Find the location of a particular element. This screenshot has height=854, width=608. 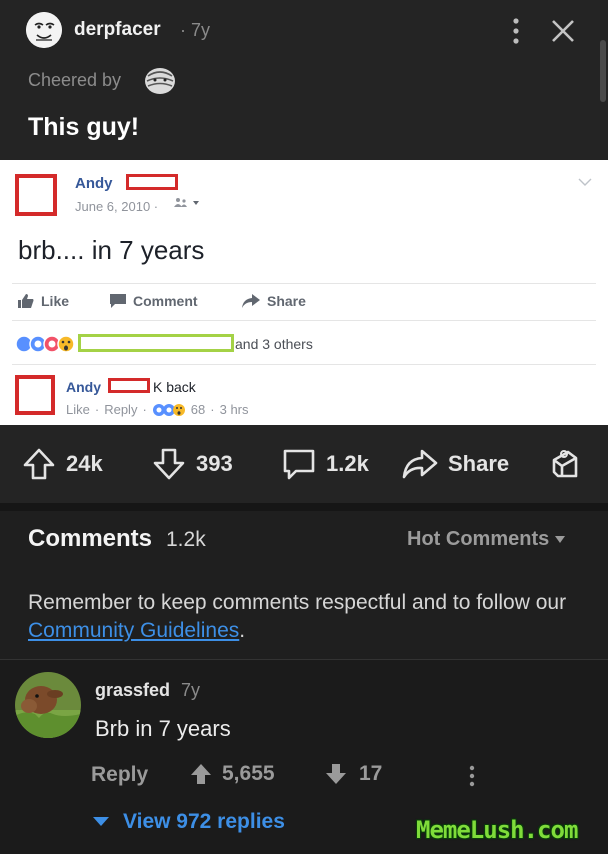

comment-upvote-button: 5,655 is located at coordinates (232, 774).